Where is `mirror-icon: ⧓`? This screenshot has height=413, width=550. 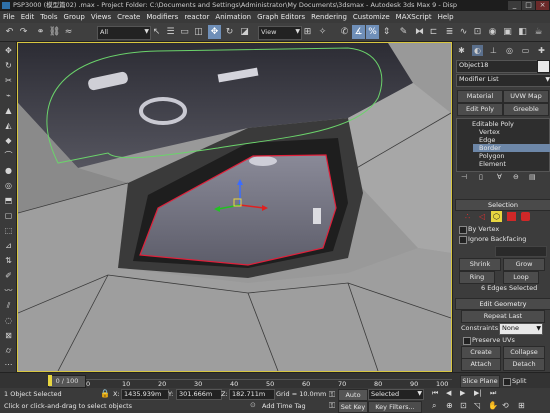 mirror-icon: ⧓ is located at coordinates (419, 32).